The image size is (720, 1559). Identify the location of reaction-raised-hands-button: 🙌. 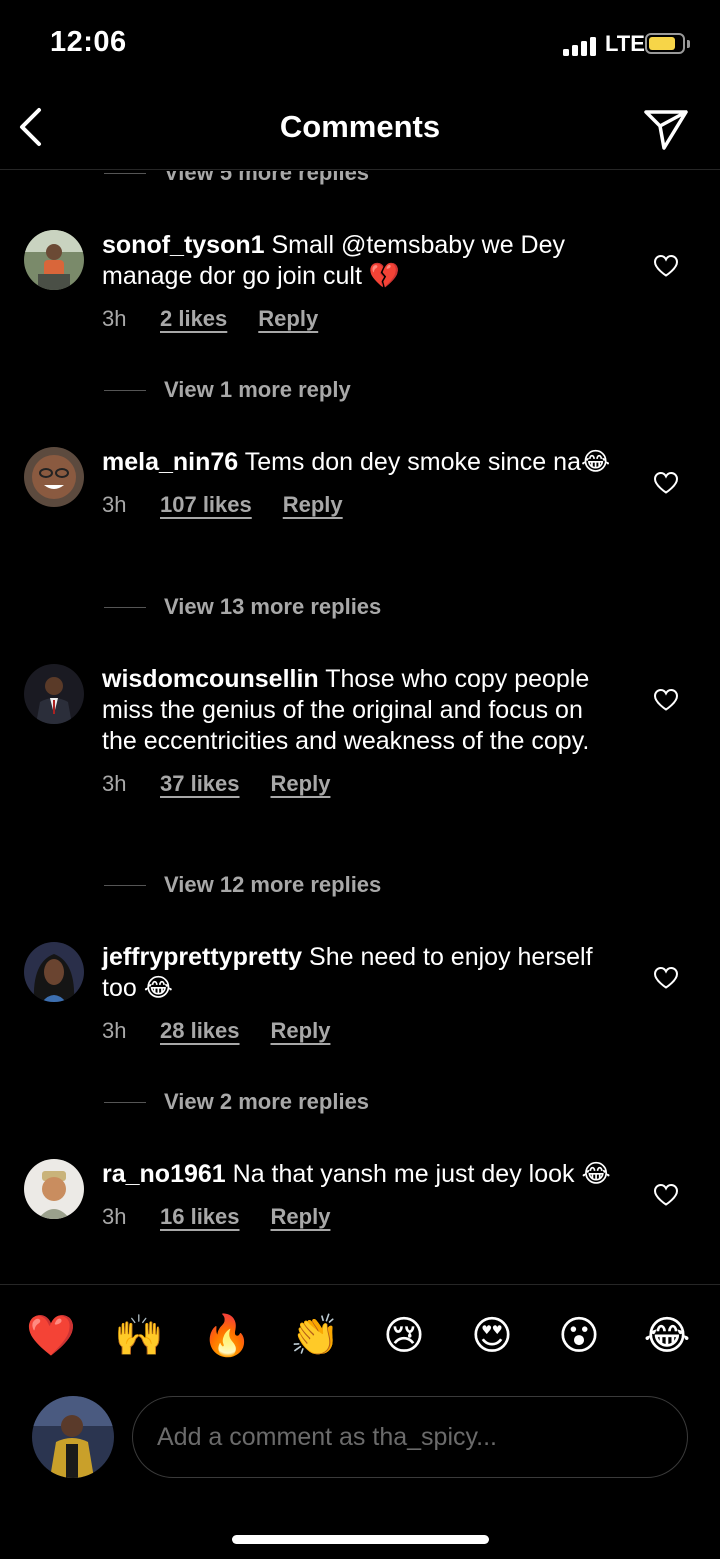
(139, 1336).